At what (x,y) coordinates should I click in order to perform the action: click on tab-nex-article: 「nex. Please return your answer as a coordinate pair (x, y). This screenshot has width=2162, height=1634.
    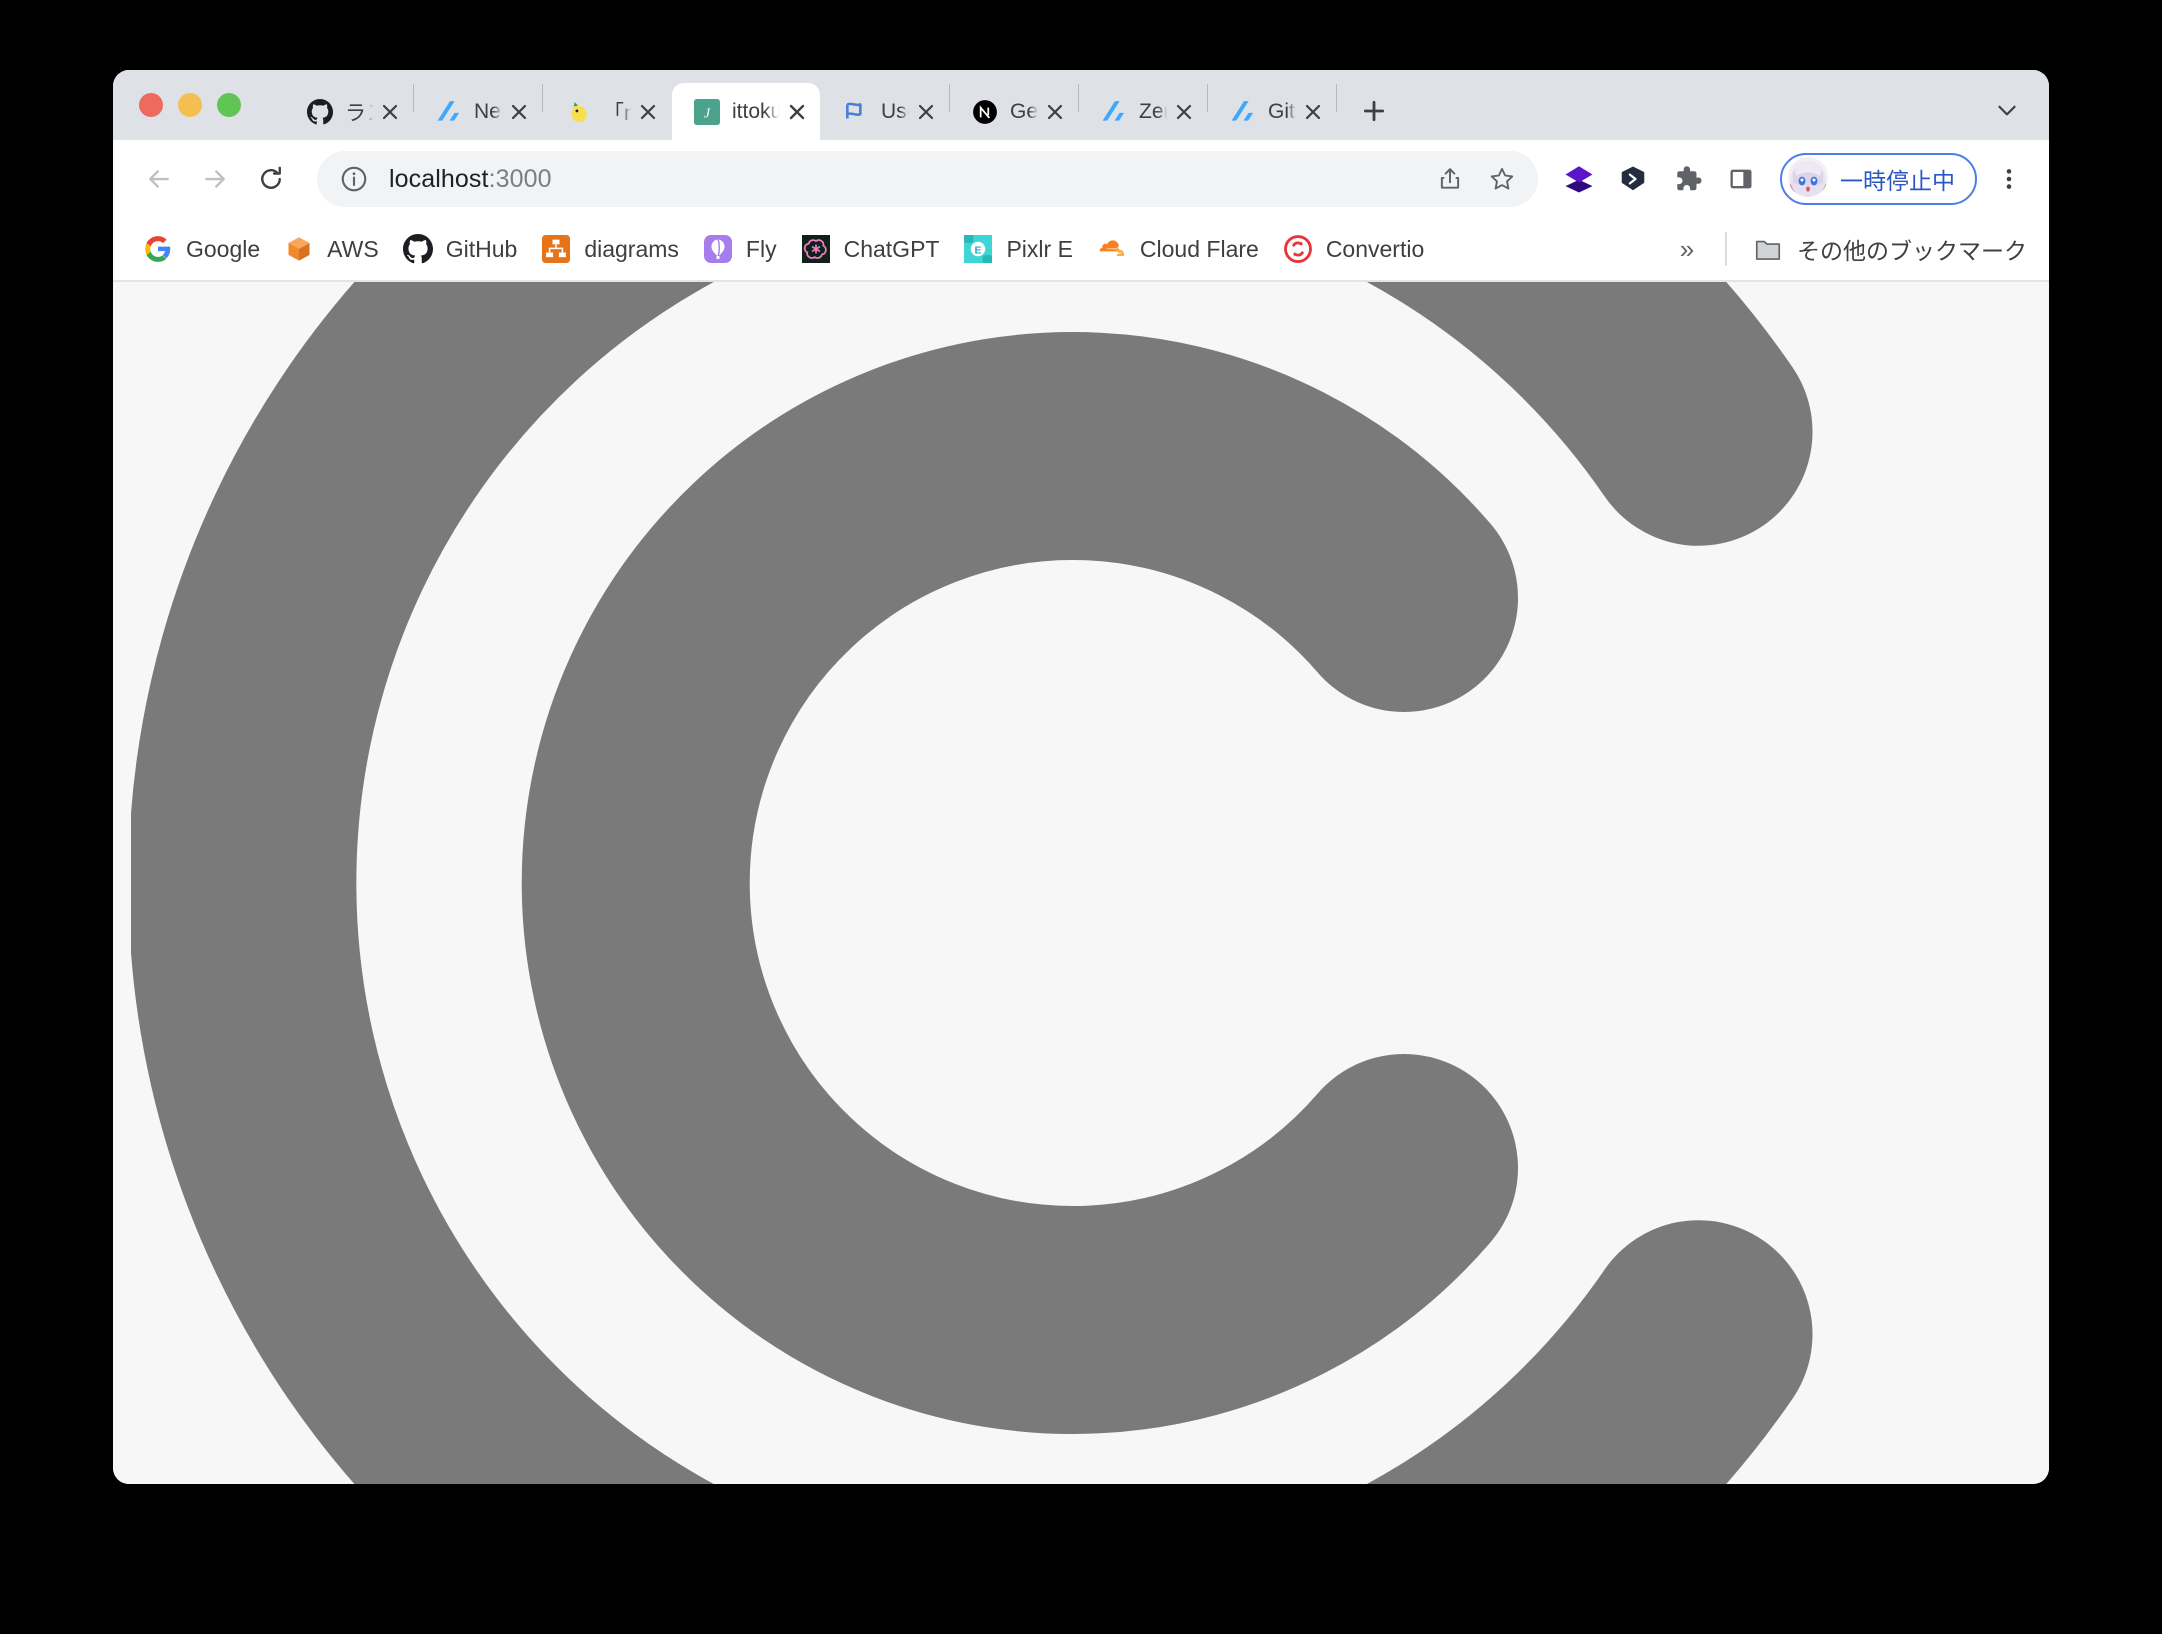
    Looking at the image, I should click on (607, 111).